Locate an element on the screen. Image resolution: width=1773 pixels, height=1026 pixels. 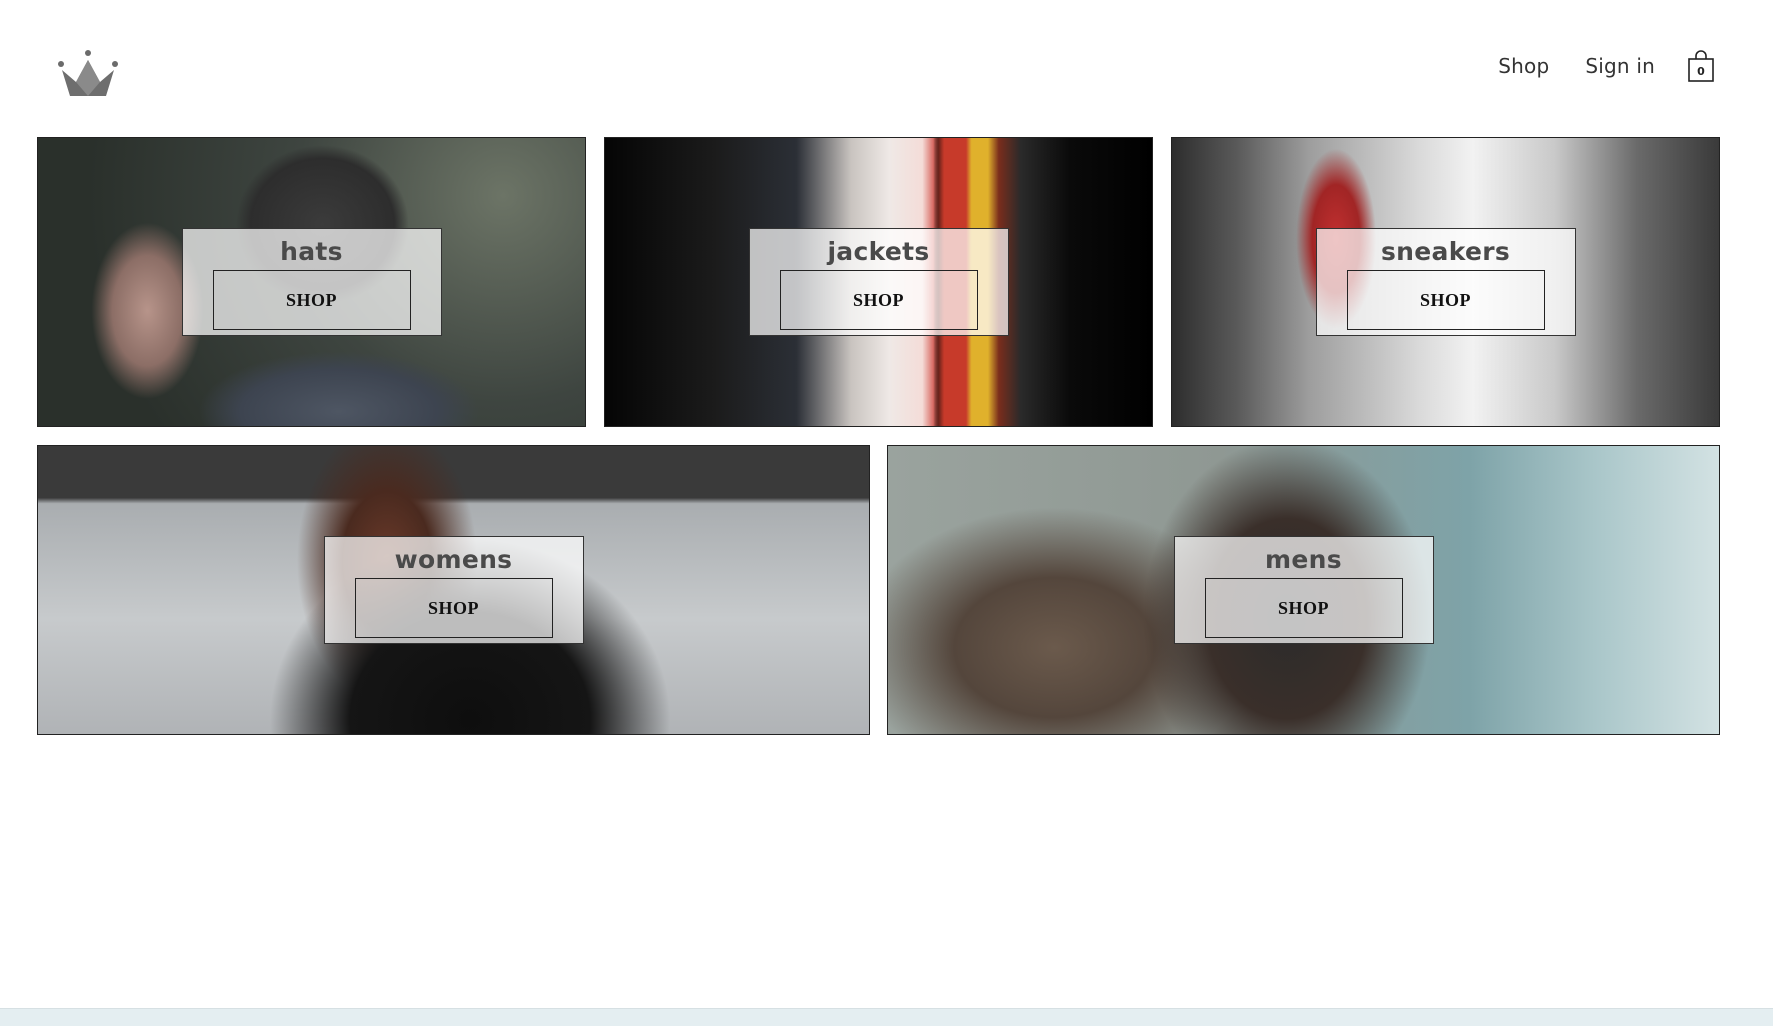
shopping-bag-icon: 0 is located at coordinates (1701, 66).